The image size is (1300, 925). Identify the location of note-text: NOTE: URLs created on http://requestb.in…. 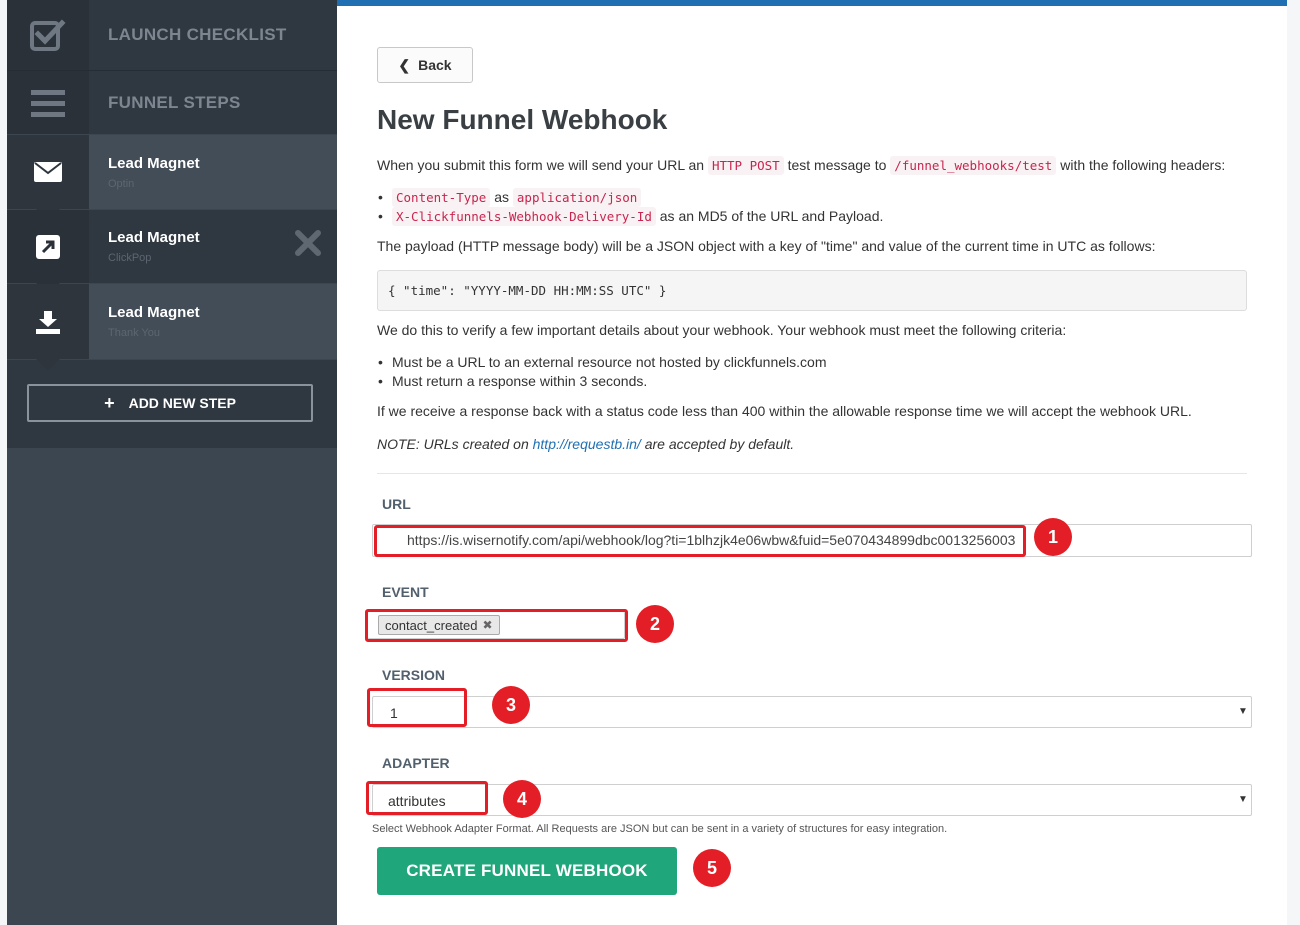
(585, 444).